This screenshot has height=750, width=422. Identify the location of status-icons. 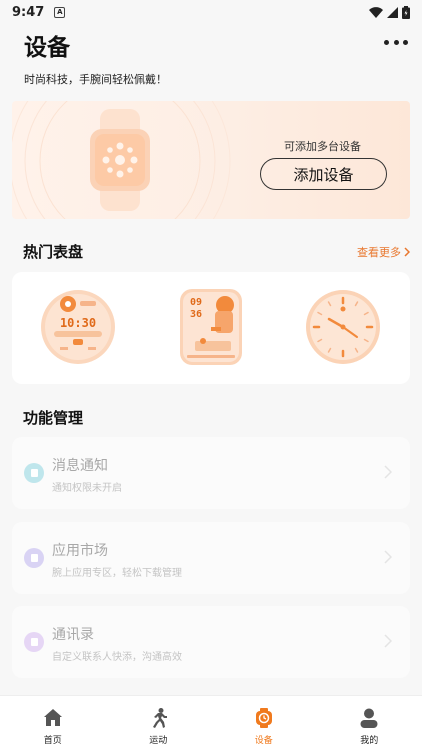
(389, 12).